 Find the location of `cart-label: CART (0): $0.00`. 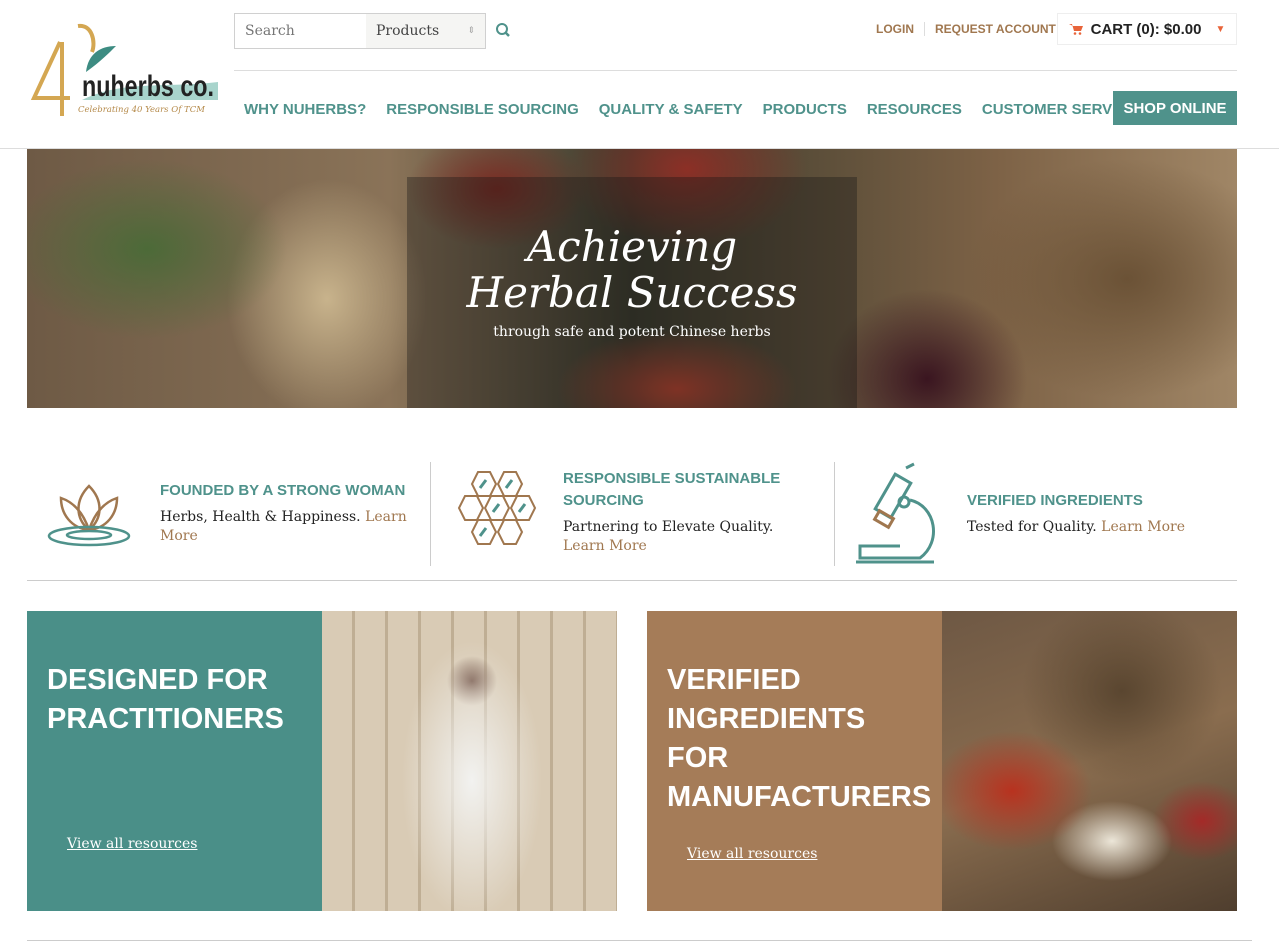

cart-label: CART (0): $0.00 is located at coordinates (1146, 29).